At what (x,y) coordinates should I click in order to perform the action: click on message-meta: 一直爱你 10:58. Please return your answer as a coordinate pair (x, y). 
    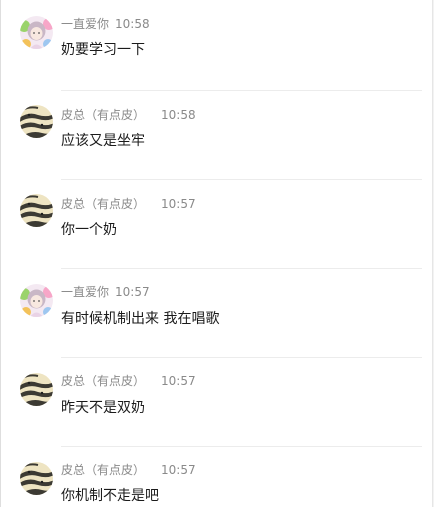
    Looking at the image, I should click on (105, 24).